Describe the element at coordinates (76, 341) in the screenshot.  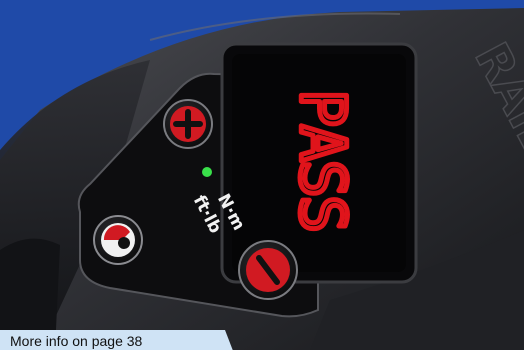
I see `caption-text: More info on page 38` at that location.